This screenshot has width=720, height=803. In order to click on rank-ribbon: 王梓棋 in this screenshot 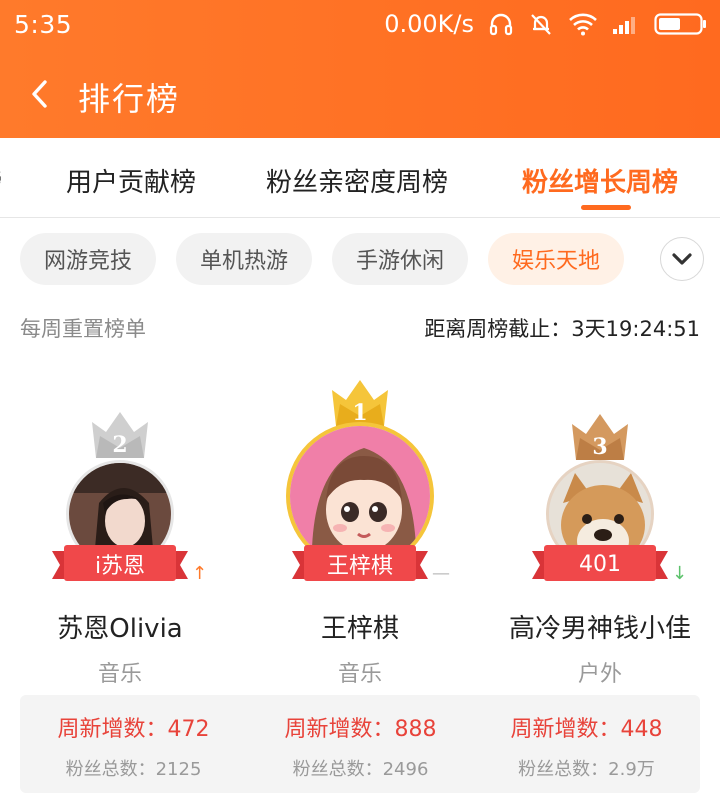, I will do `click(360, 564)`.